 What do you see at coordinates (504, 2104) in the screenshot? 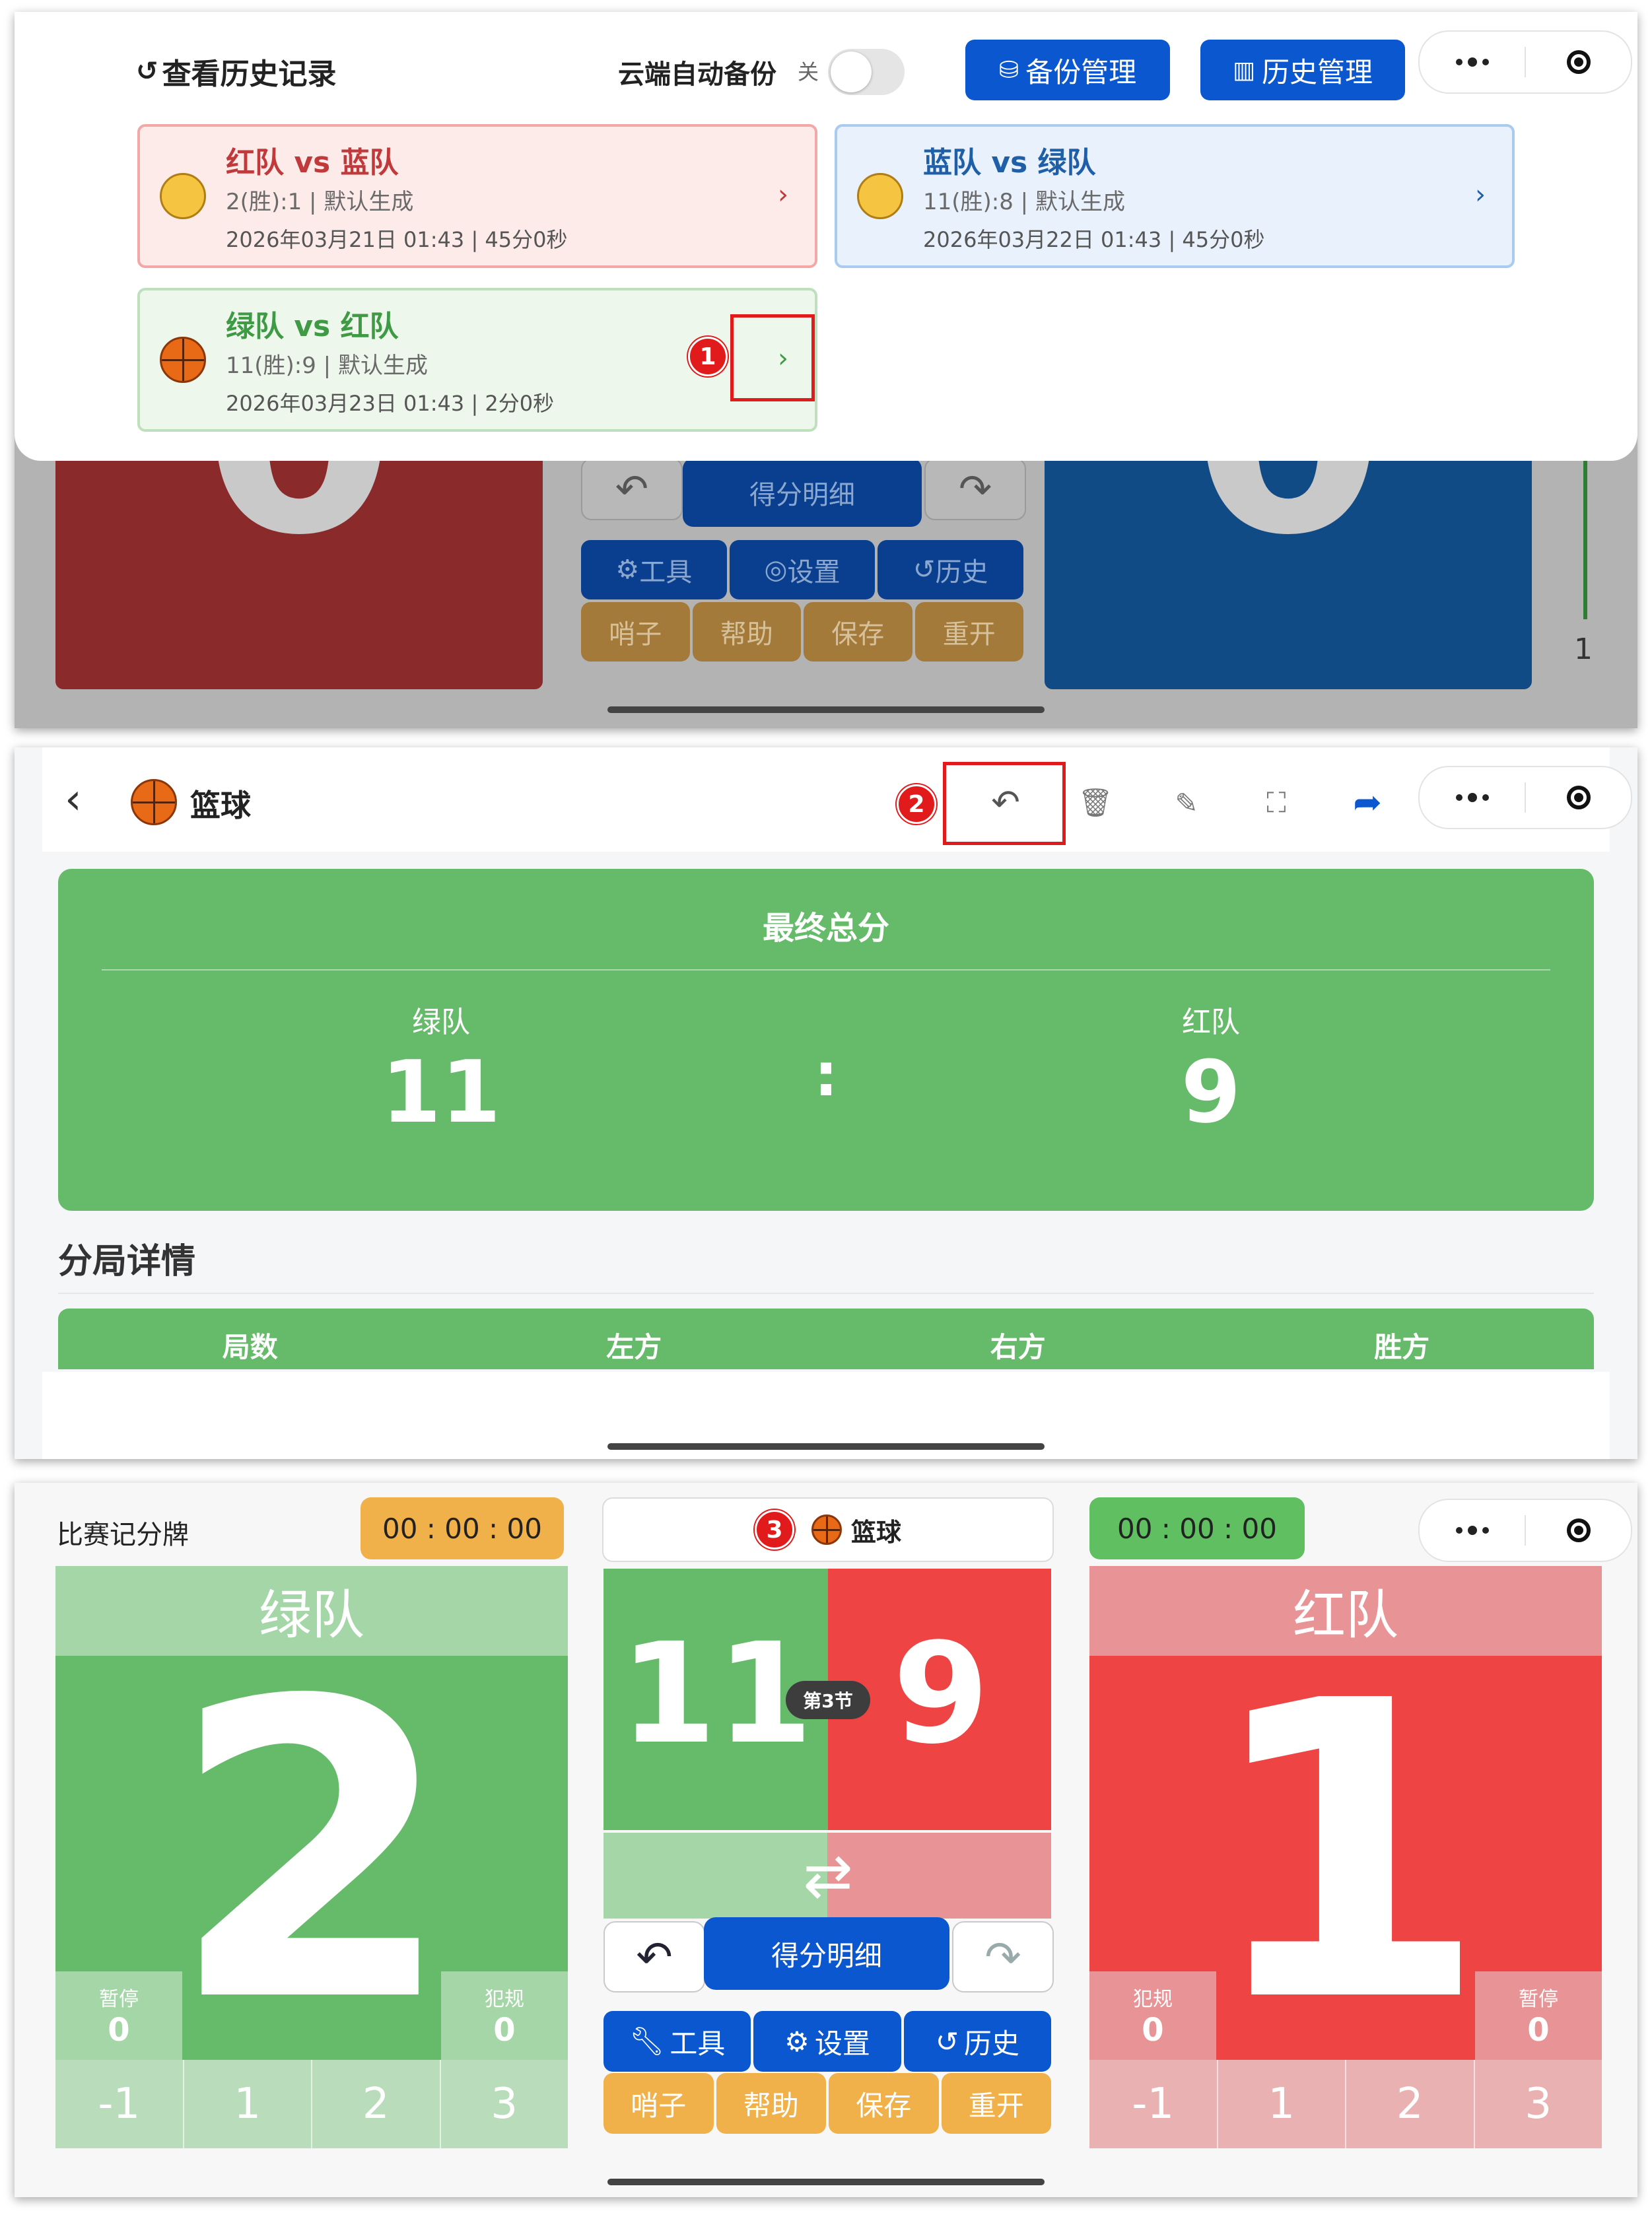
I see `left-plus-three-button: 3` at bounding box center [504, 2104].